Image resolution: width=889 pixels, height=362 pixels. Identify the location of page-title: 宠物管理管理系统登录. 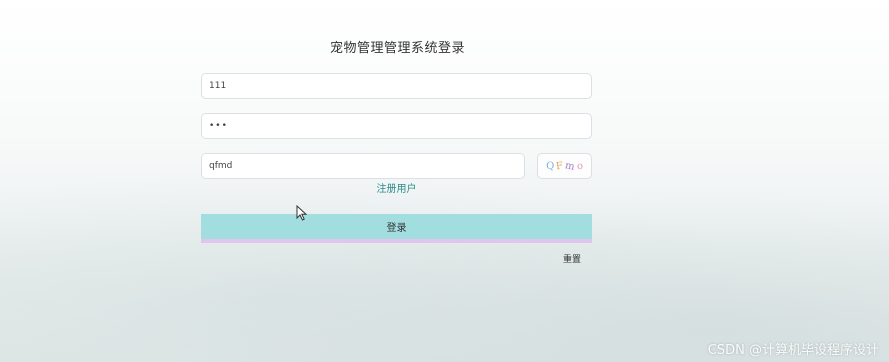
(397, 48).